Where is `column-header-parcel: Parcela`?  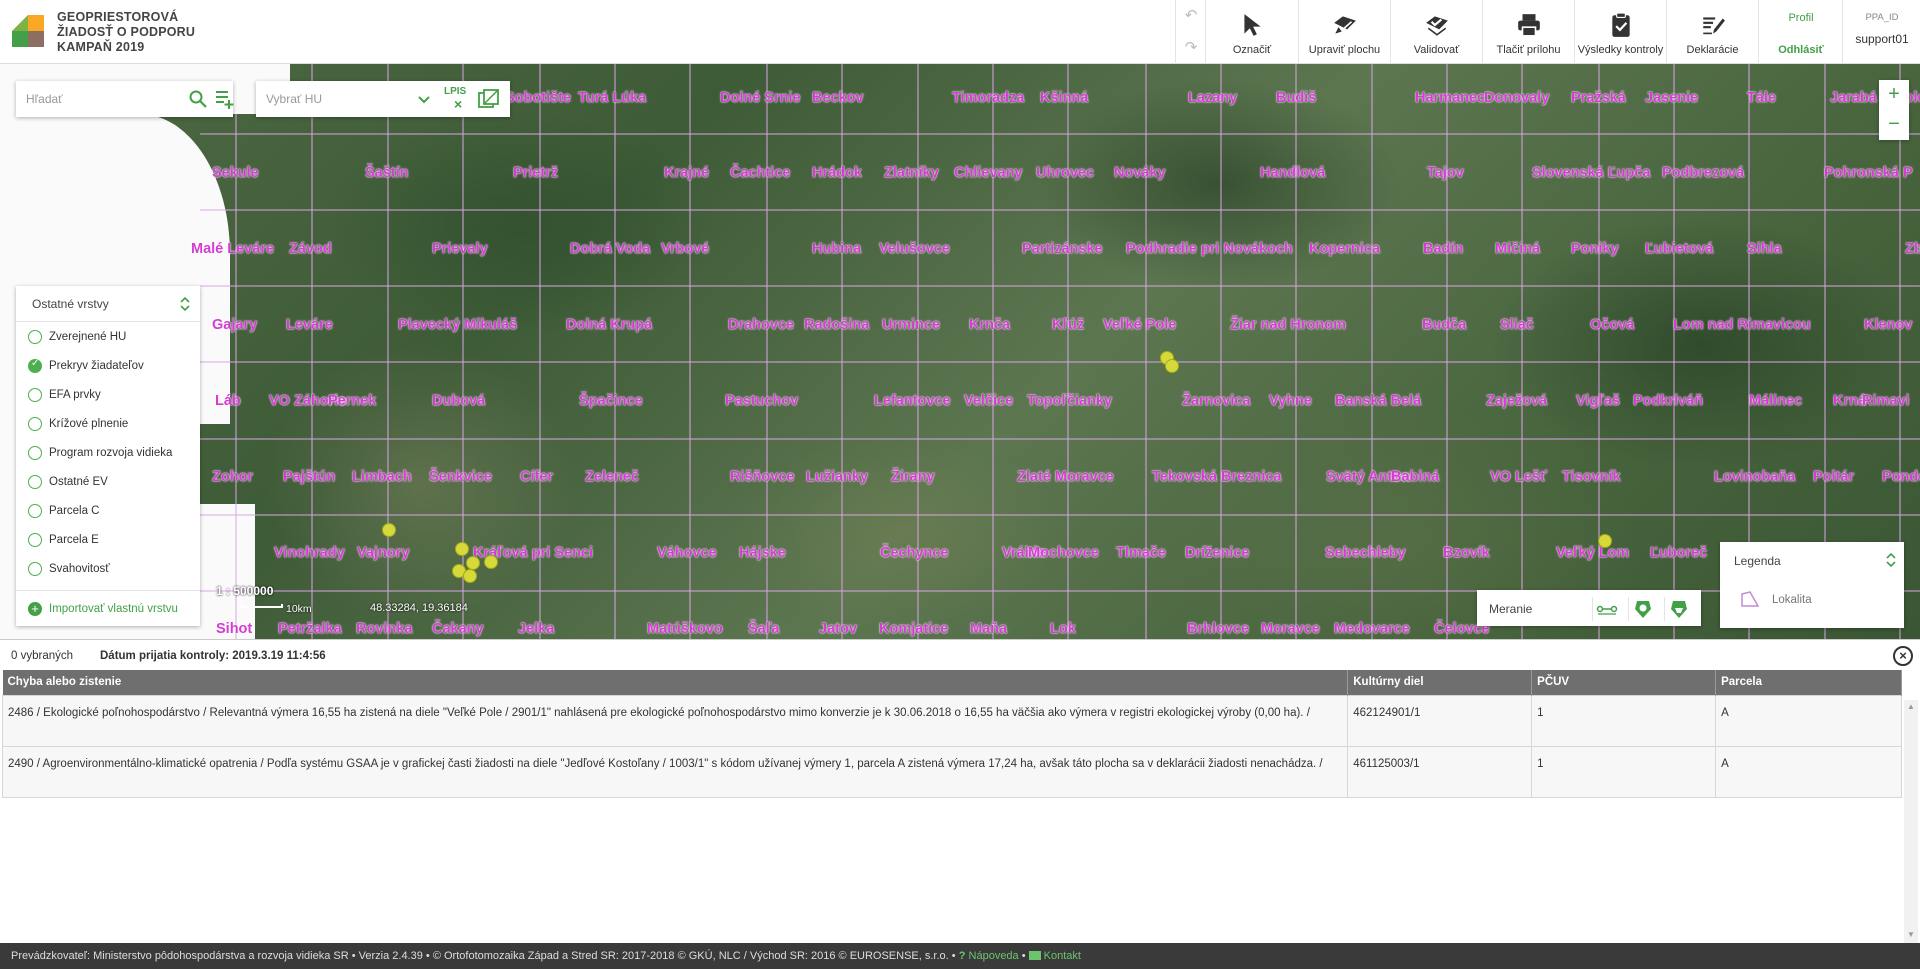 column-header-parcel: Parcela is located at coordinates (1808, 682).